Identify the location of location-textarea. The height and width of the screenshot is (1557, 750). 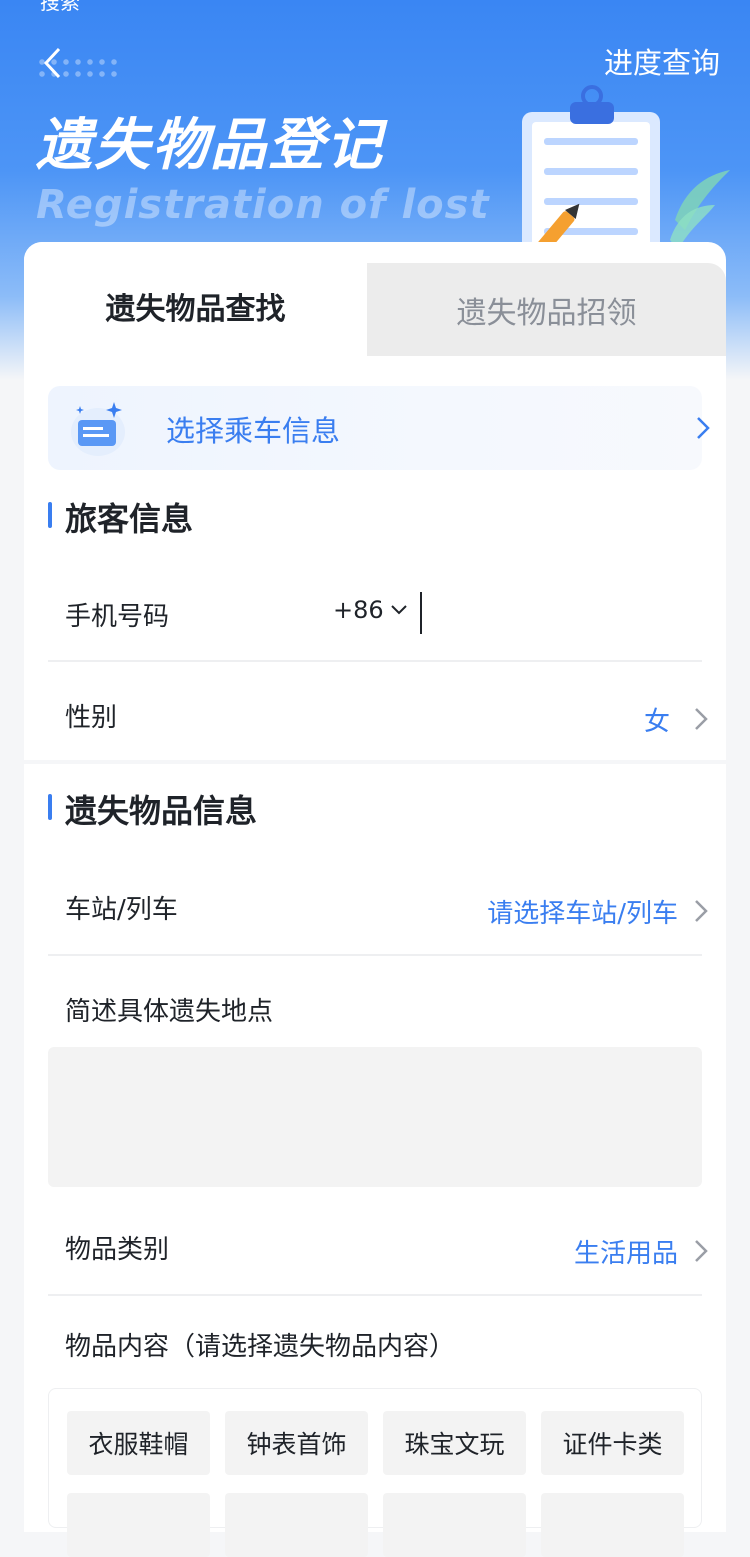
(375, 1117).